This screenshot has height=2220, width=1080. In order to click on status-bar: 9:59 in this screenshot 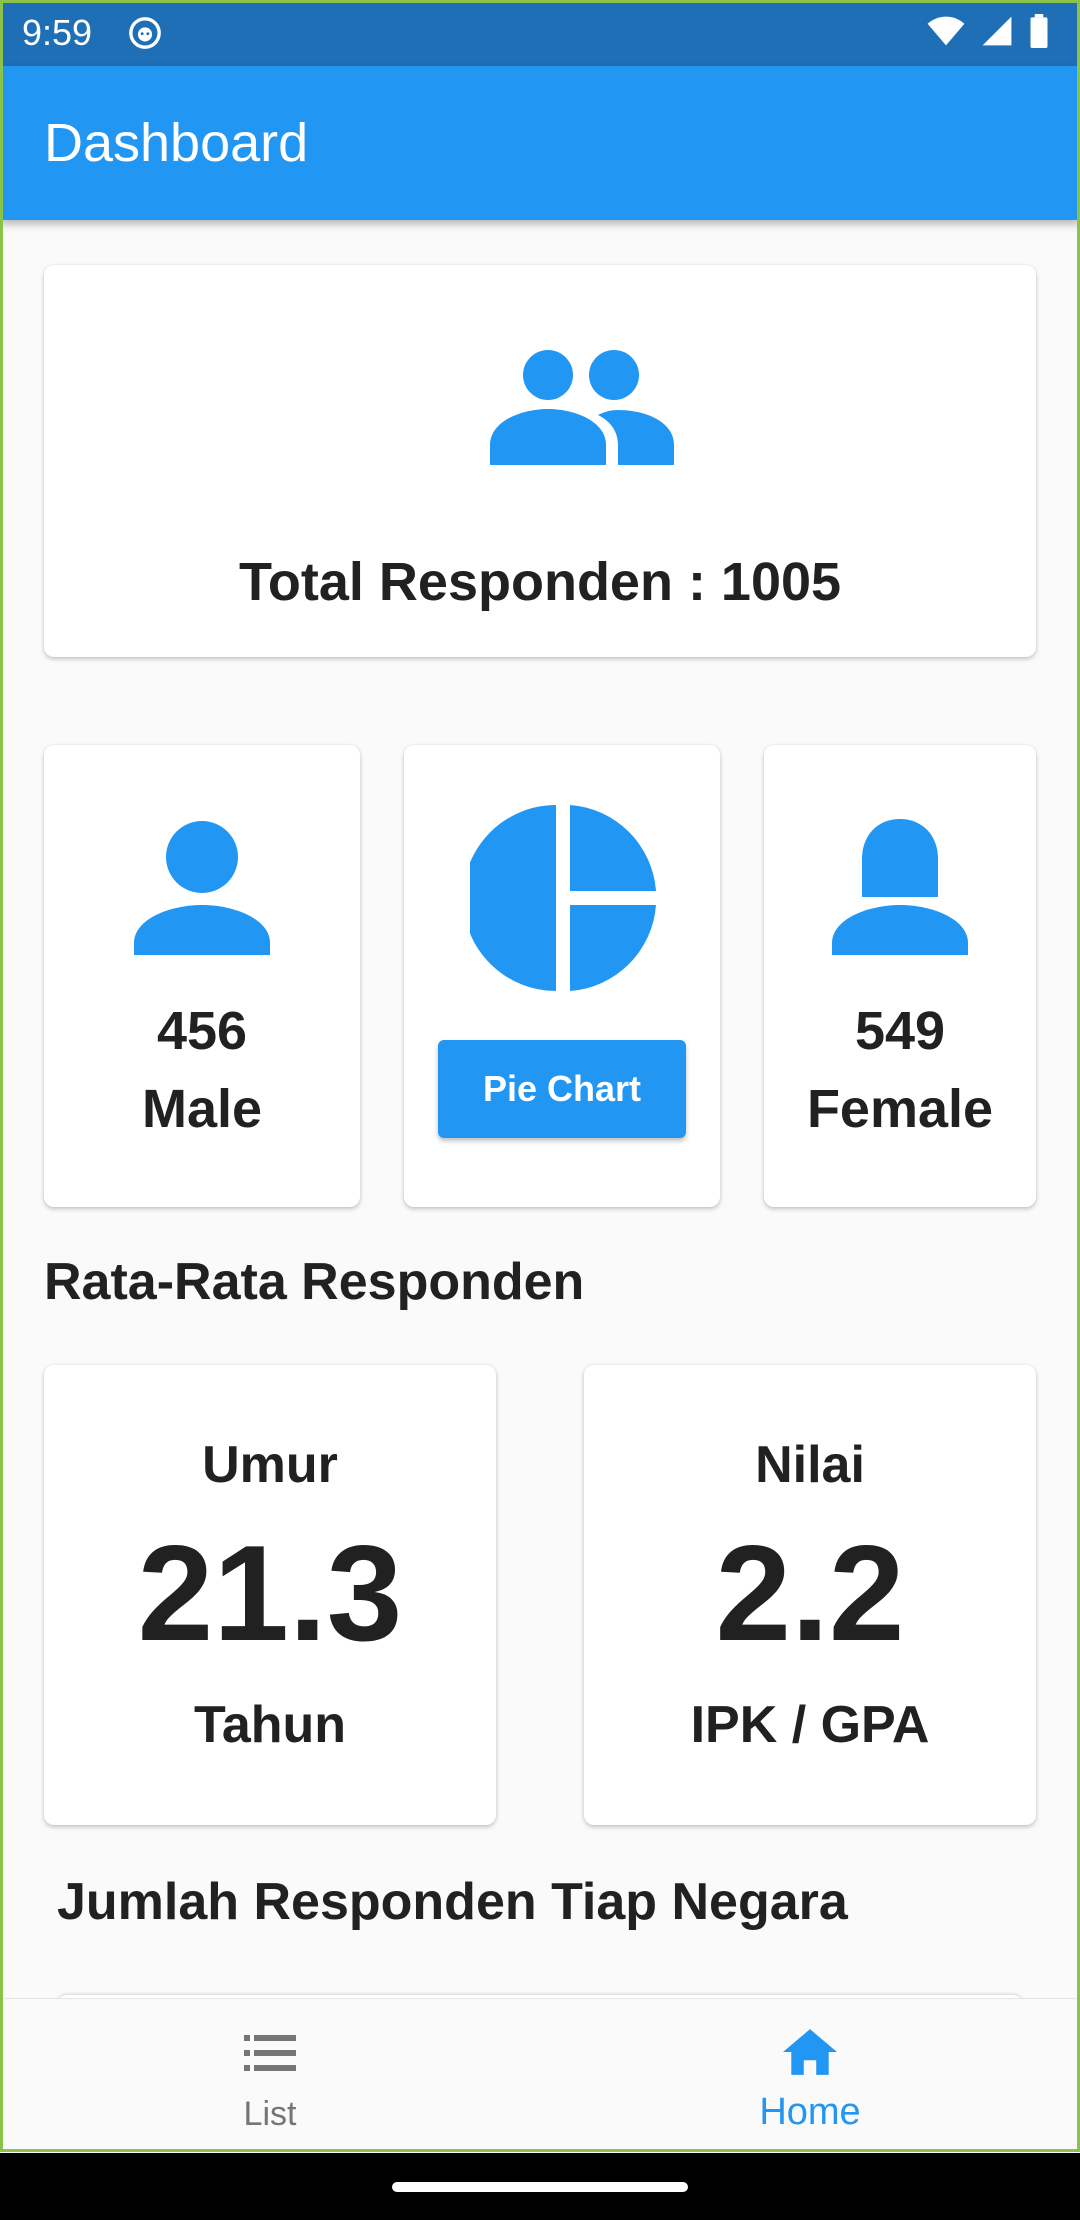, I will do `click(540, 33)`.